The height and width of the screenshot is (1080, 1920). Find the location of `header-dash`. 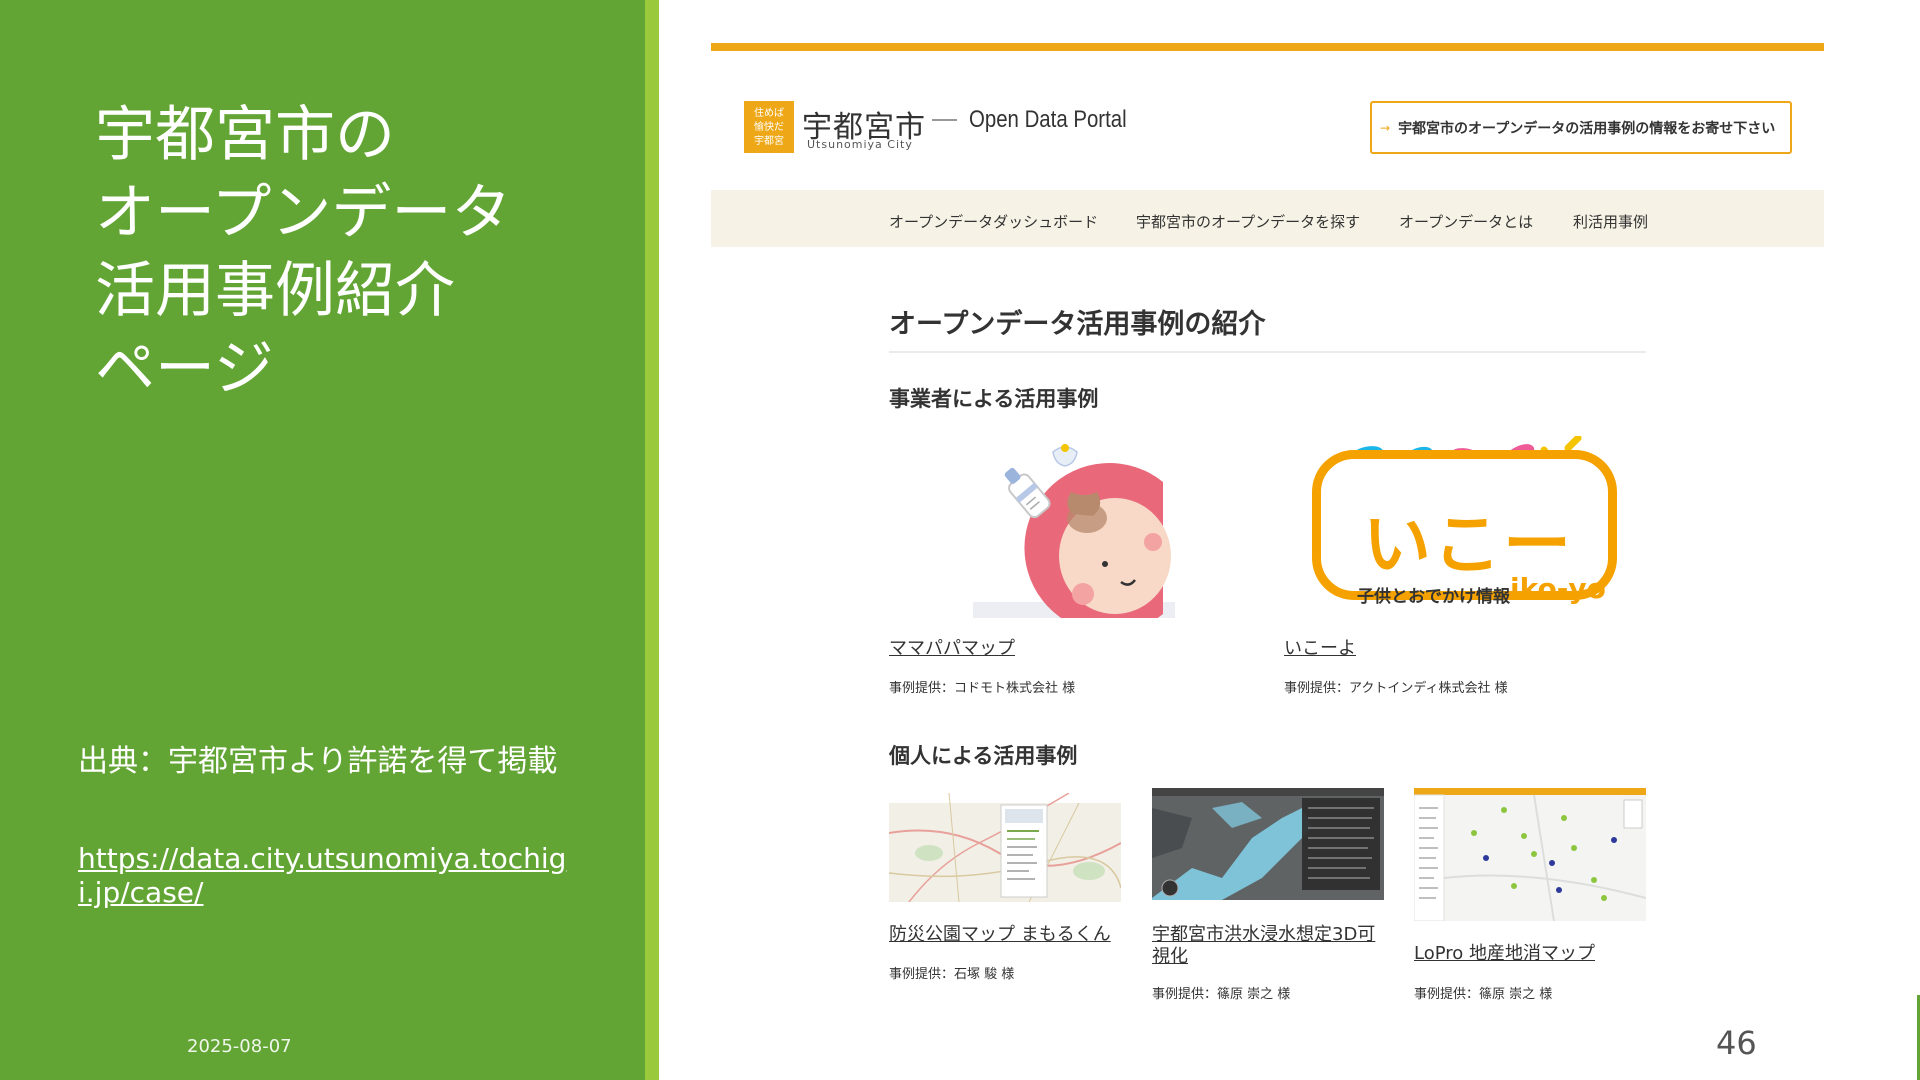

header-dash is located at coordinates (944, 120).